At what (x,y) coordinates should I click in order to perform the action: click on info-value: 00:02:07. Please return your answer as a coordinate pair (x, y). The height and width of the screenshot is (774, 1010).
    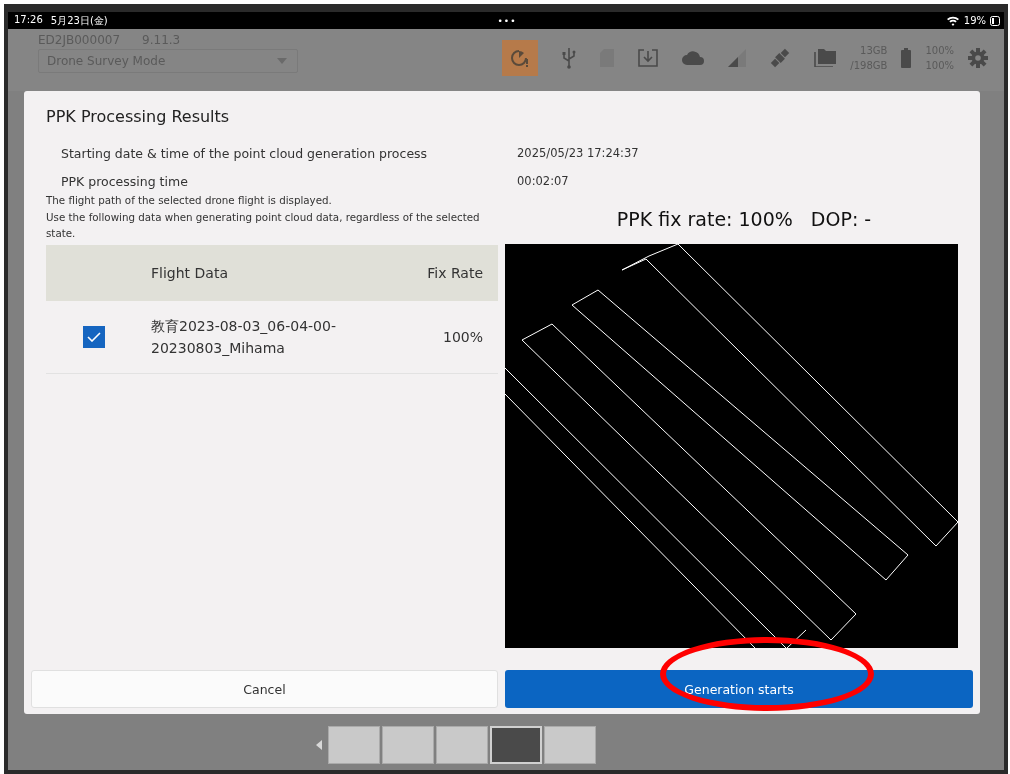
    Looking at the image, I should click on (543, 181).